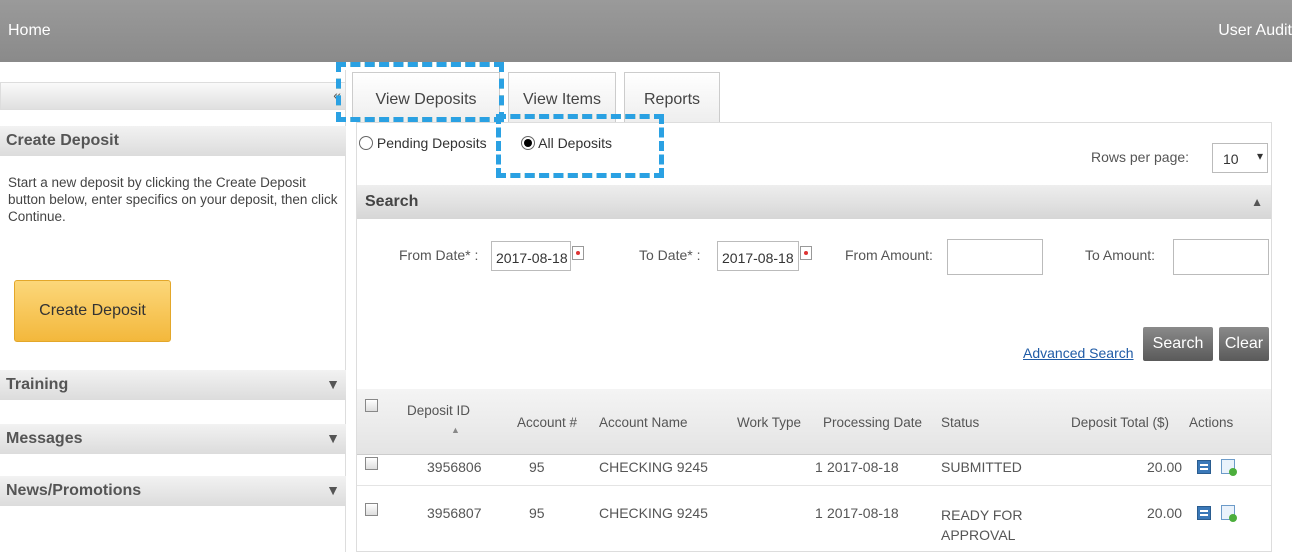 The width and height of the screenshot is (1292, 552). I want to click on search-section-header: Search ▲, so click(814, 202).